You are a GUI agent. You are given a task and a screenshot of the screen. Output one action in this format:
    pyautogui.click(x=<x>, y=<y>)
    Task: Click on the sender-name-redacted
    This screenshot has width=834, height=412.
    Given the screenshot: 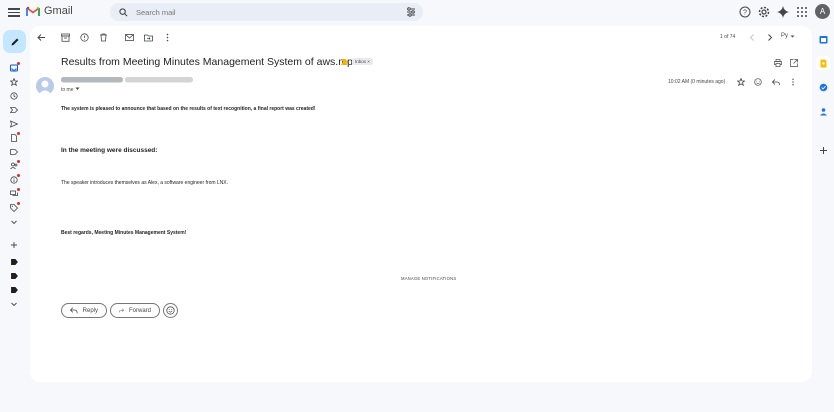 What is the action you would take?
    pyautogui.click(x=127, y=80)
    